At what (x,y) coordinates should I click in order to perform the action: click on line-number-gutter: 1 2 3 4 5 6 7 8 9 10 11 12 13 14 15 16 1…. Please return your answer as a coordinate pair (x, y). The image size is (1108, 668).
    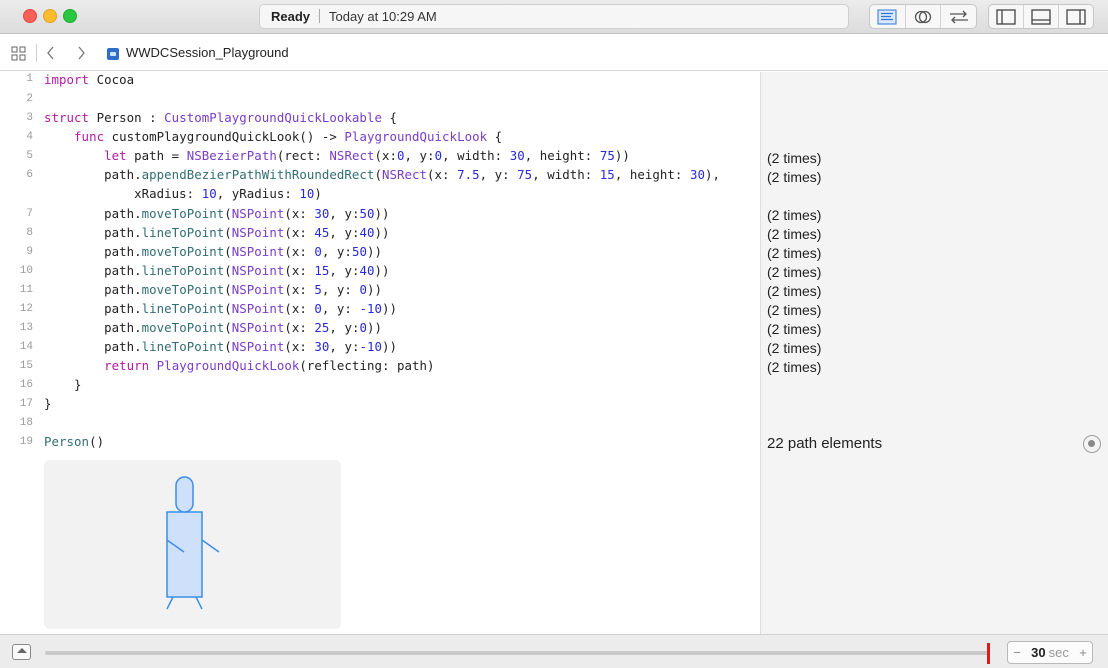
    Looking at the image, I should click on (19, 353).